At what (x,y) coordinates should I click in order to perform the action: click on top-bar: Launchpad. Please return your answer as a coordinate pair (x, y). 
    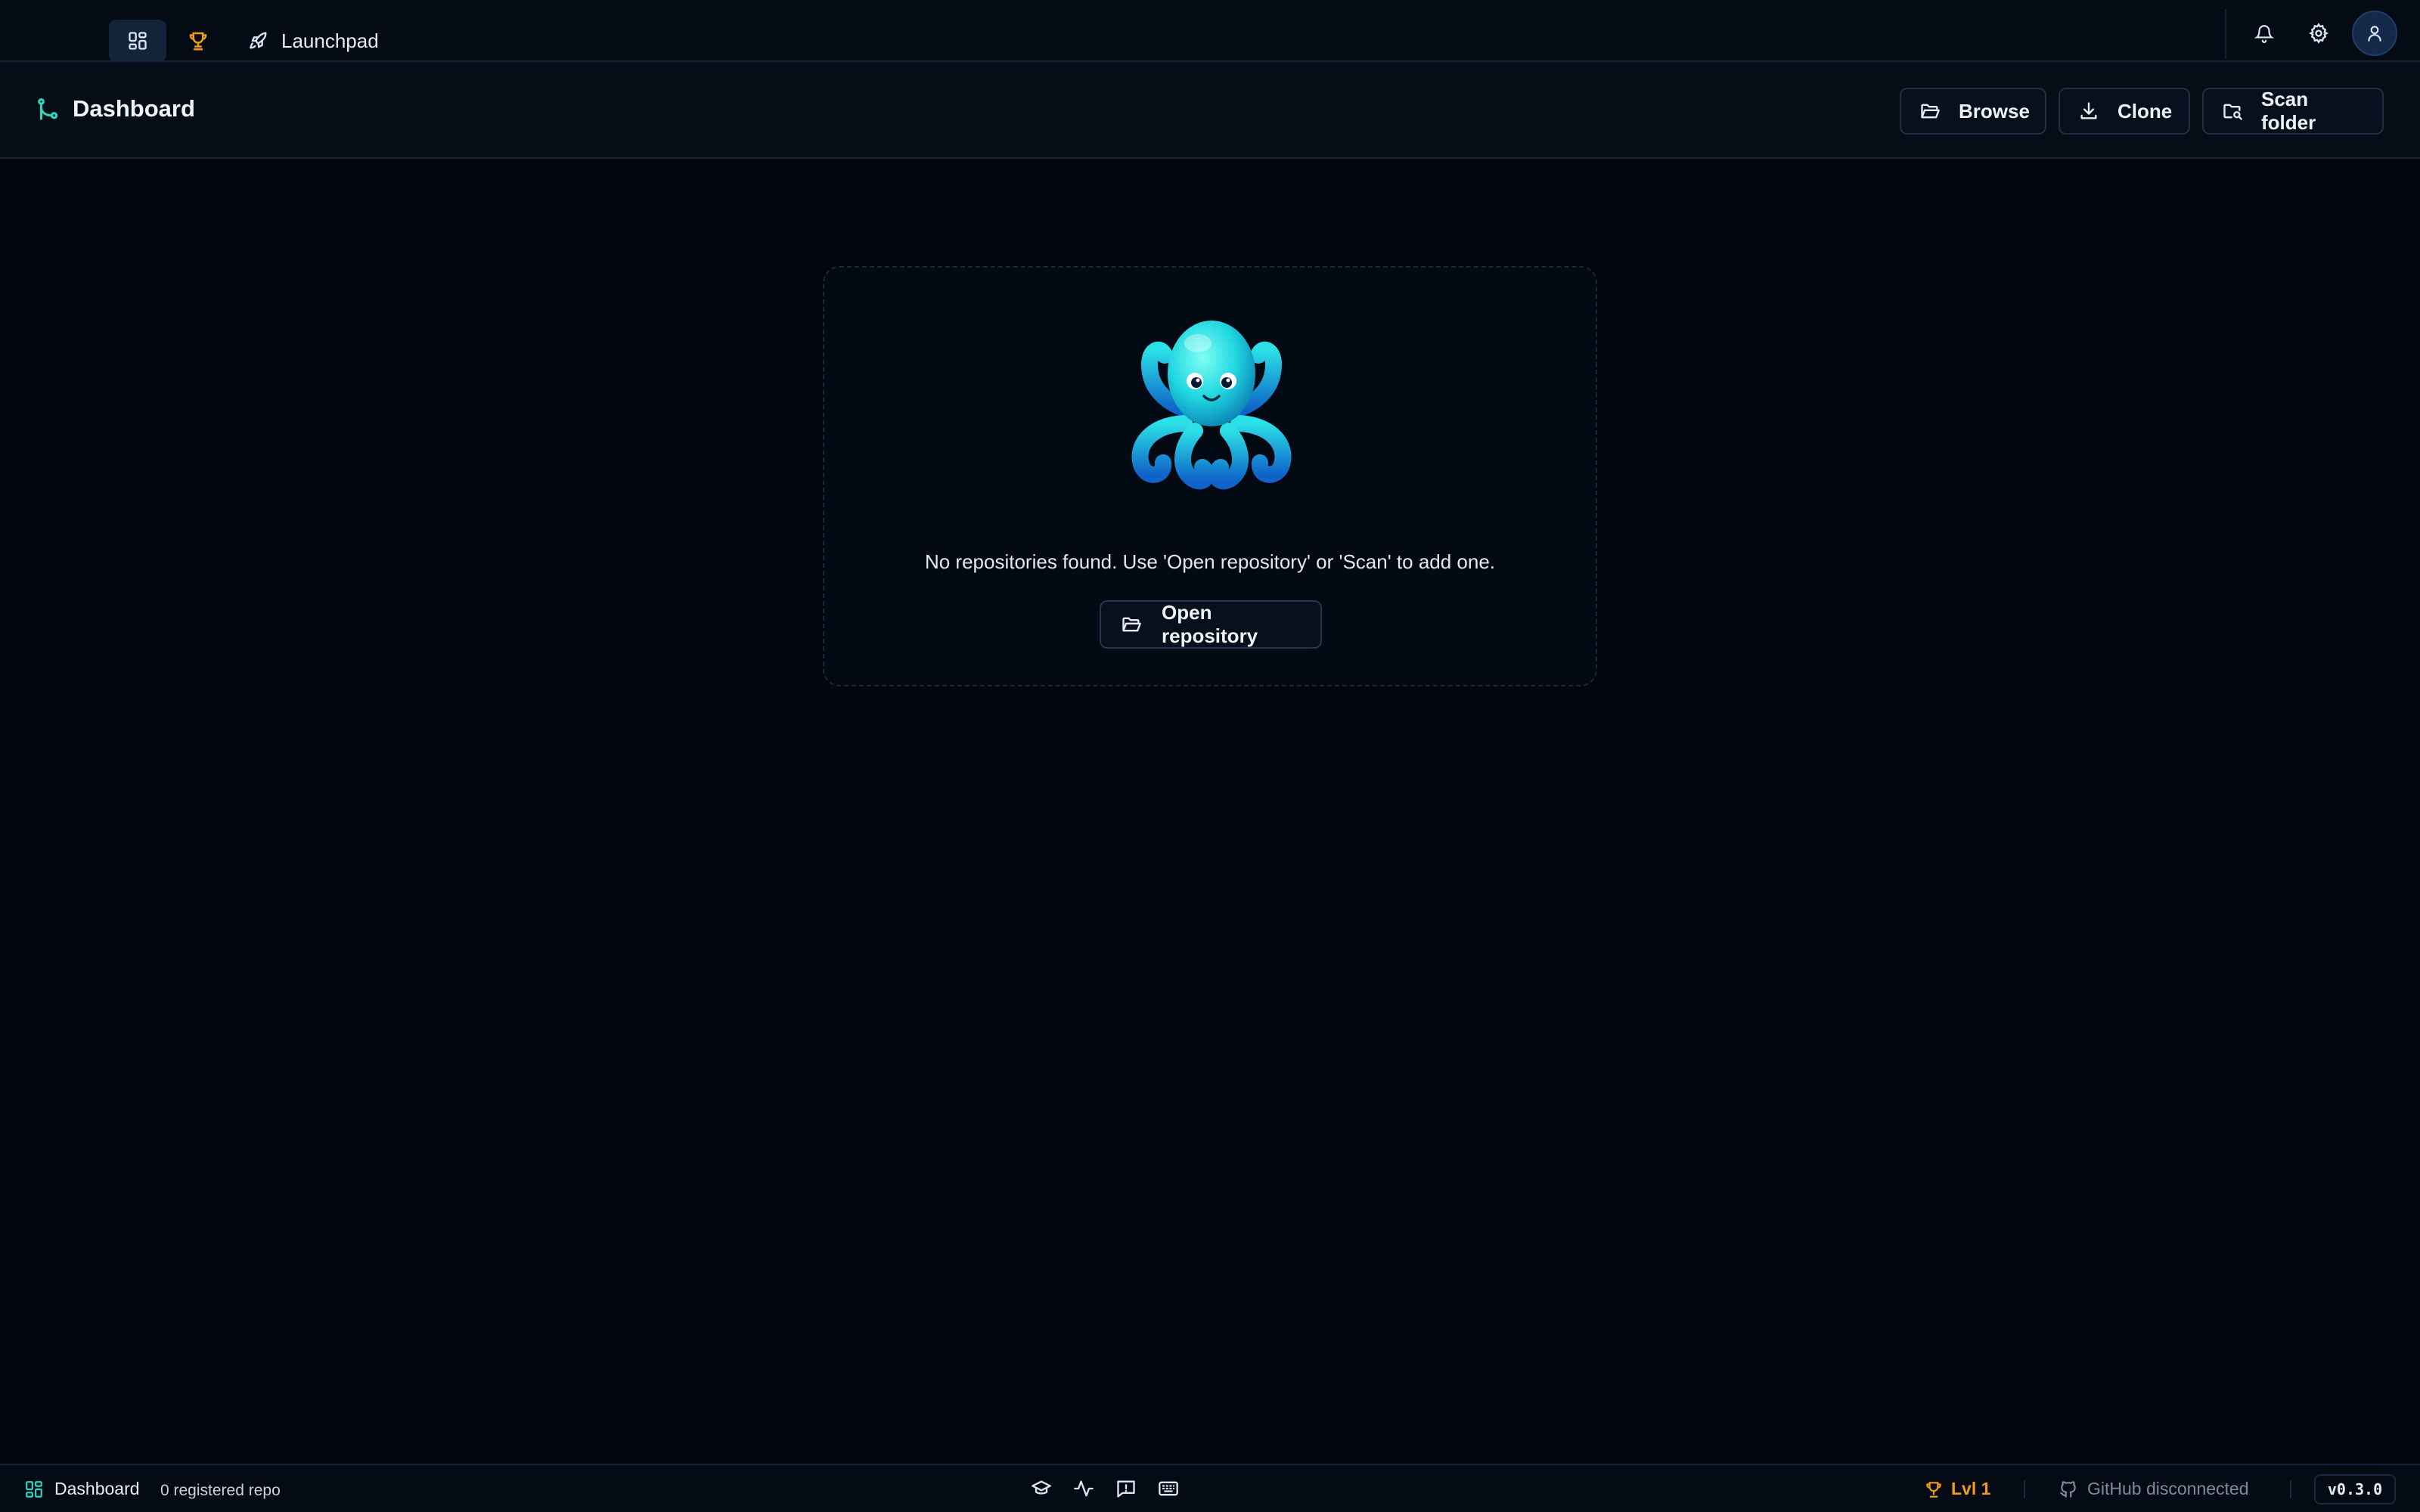
    Looking at the image, I should click on (1210, 31).